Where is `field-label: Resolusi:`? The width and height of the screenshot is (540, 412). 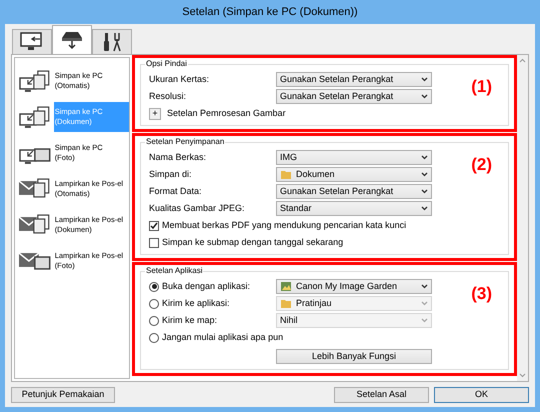 field-label: Resolusi: is located at coordinates (168, 96).